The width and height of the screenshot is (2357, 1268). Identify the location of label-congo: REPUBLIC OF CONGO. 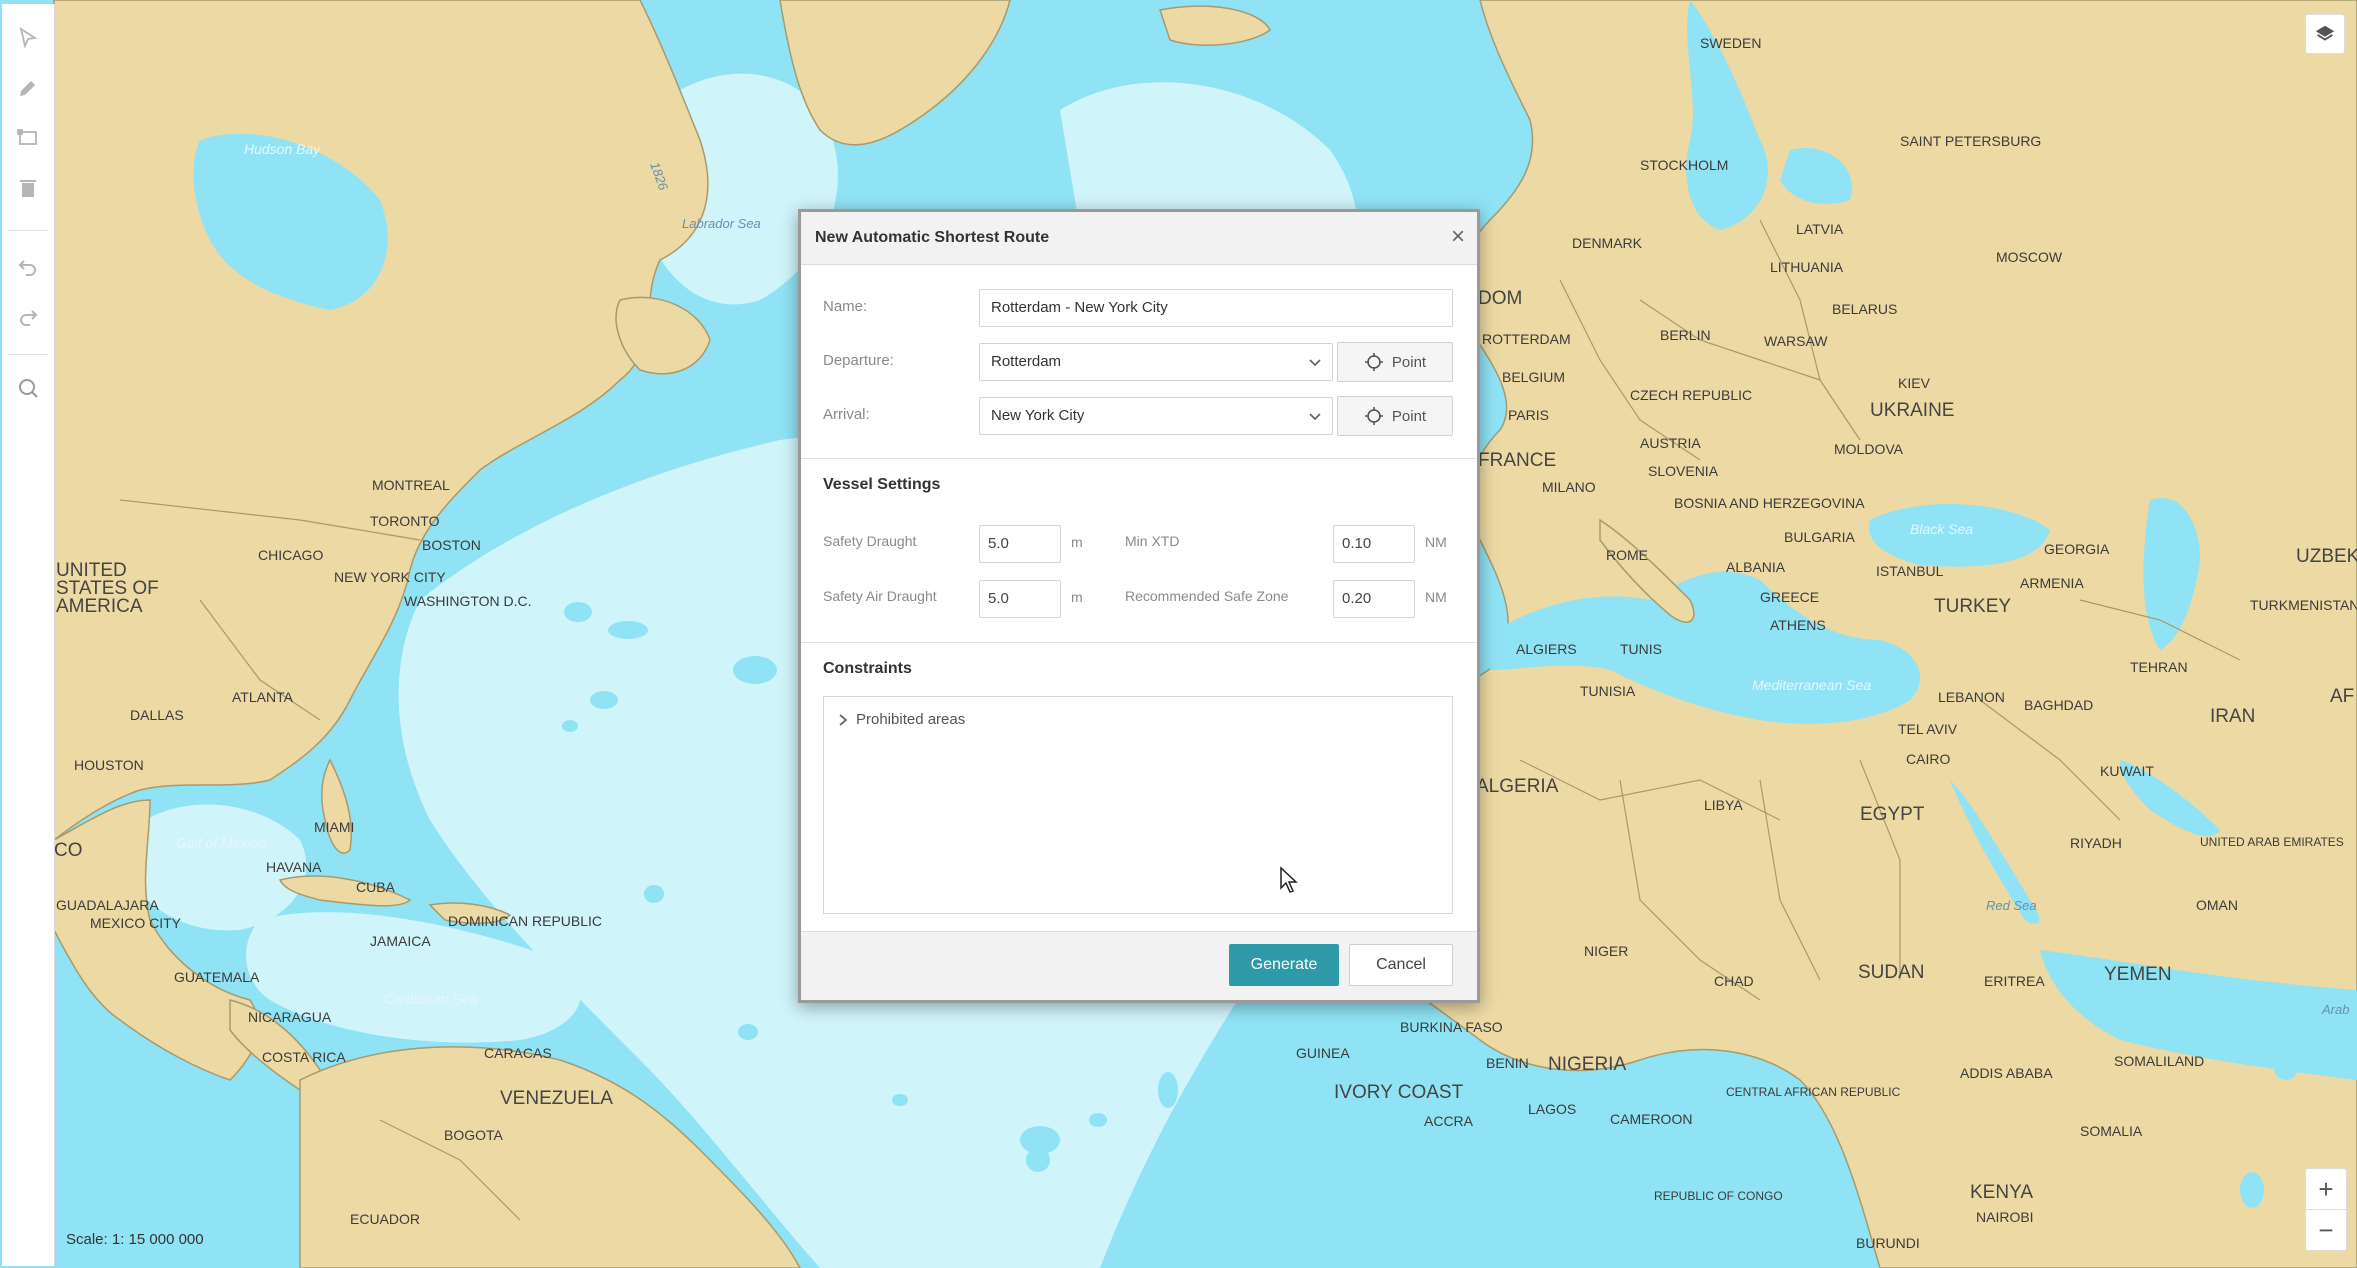
(1718, 1196).